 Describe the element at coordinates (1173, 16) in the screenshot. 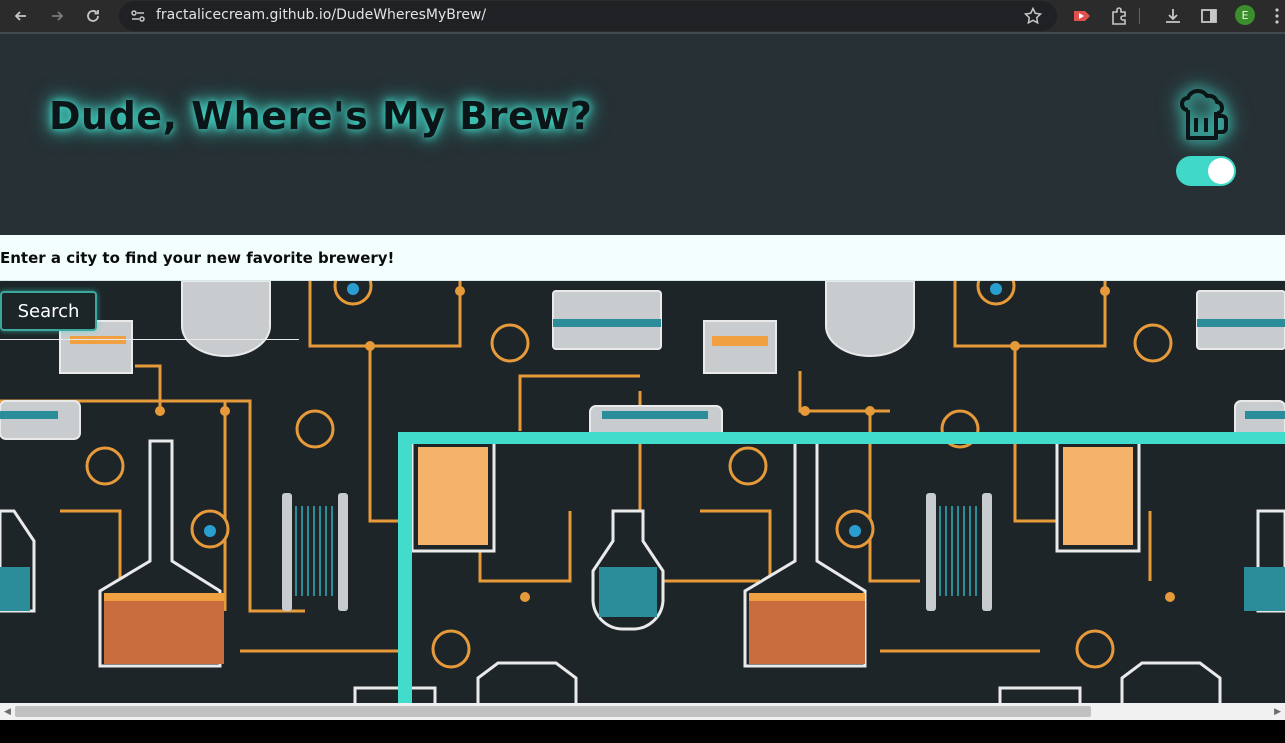

I see `download-icon` at that location.